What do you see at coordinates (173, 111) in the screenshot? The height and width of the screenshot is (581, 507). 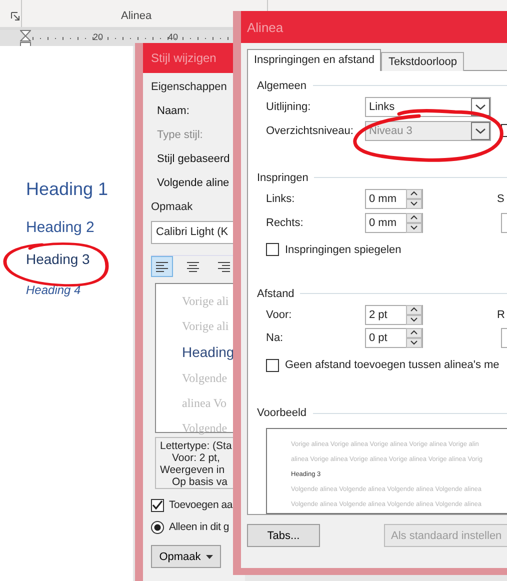 I see `field-label: Naam:` at bounding box center [173, 111].